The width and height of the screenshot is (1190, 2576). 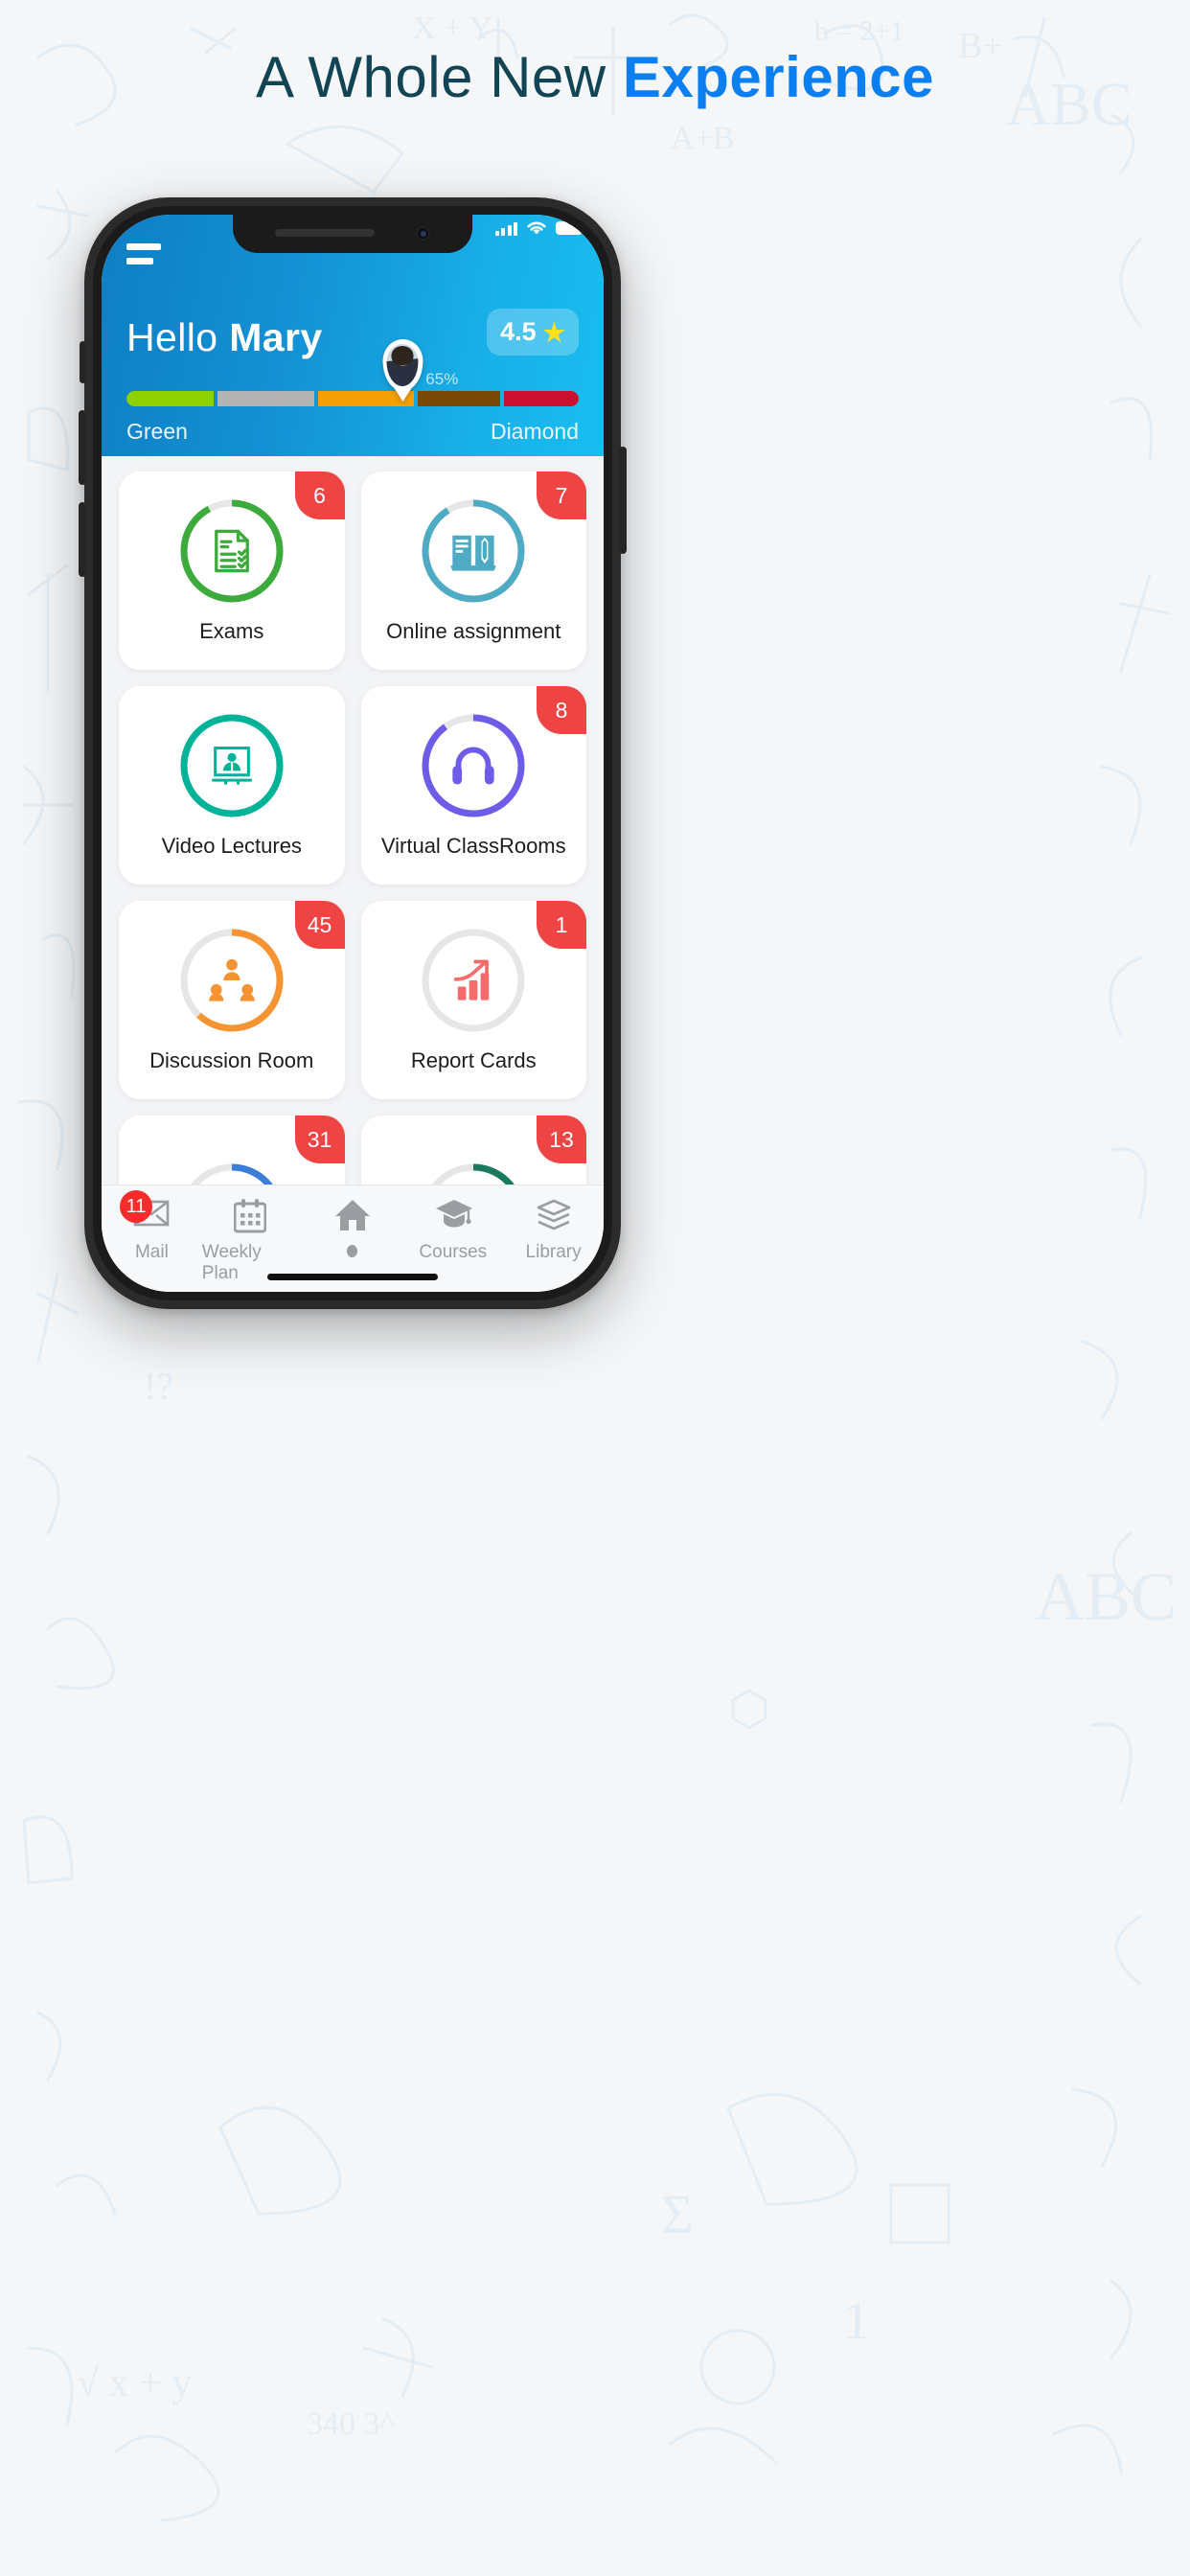 I want to click on card-badge: 45, so click(x=319, y=925).